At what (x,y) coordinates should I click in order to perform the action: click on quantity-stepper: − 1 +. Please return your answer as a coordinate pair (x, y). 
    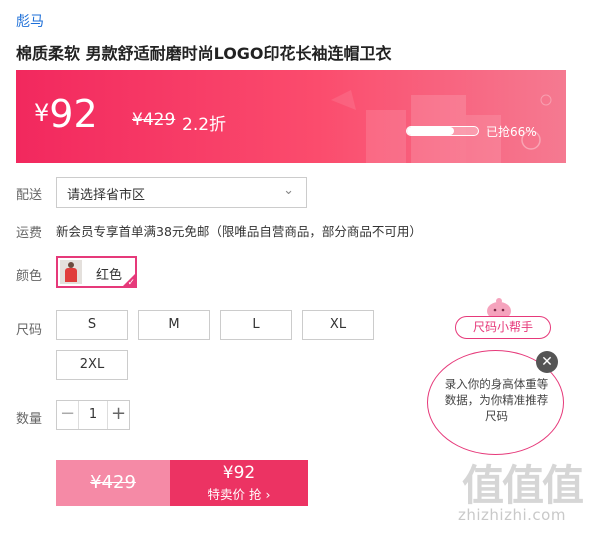
    Looking at the image, I should click on (93, 415).